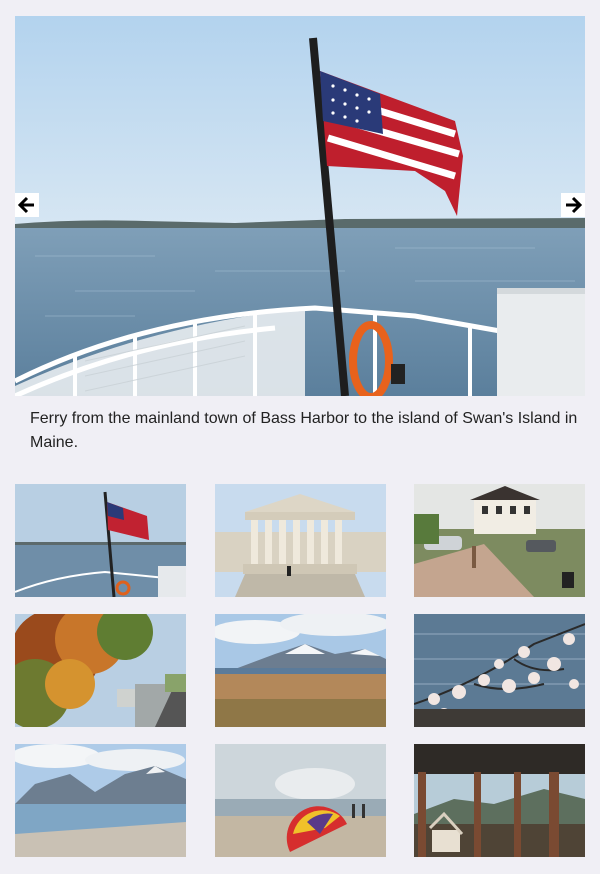  What do you see at coordinates (499, 670) in the screenshot?
I see `thumbnail-cherry-blossoms` at bounding box center [499, 670].